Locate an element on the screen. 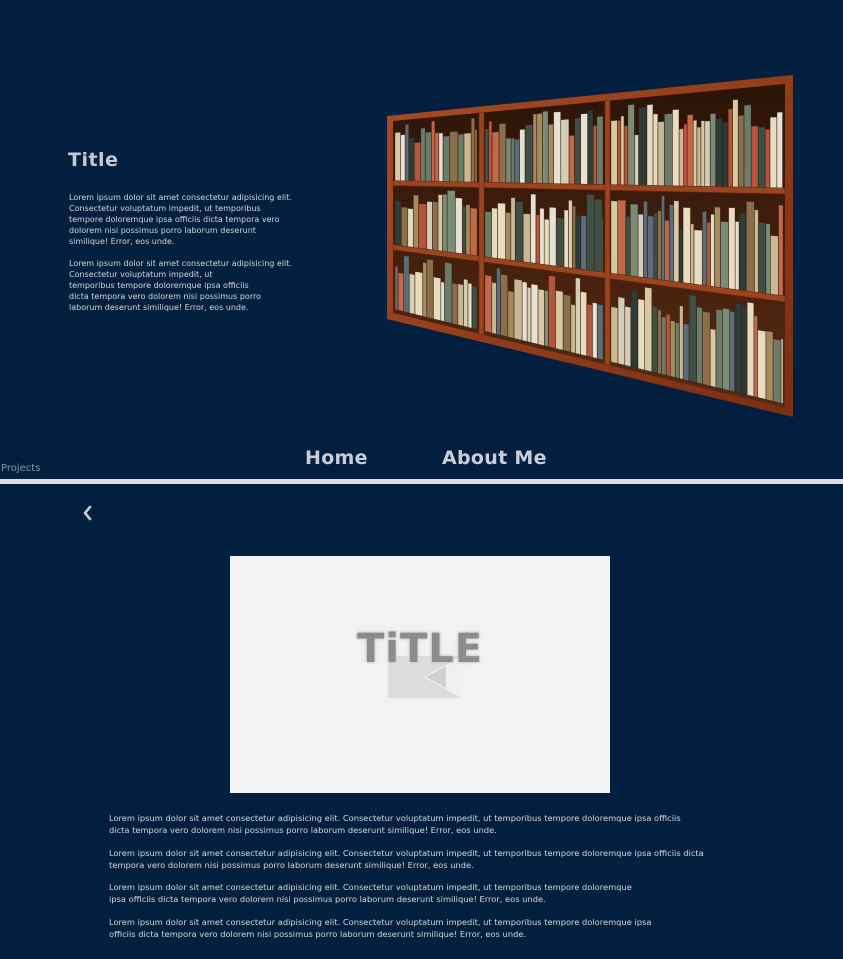 The image size is (843, 959). hero-title: Title is located at coordinates (93, 160).